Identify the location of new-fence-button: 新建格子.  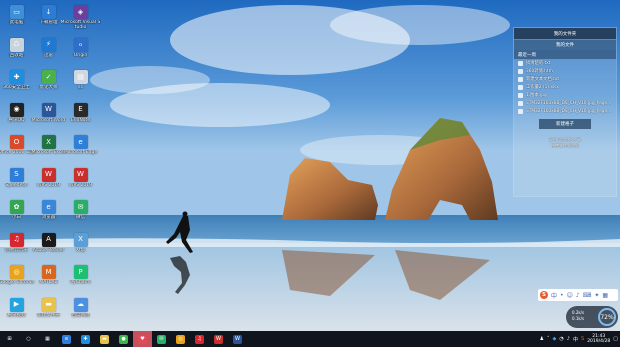
(565, 124).